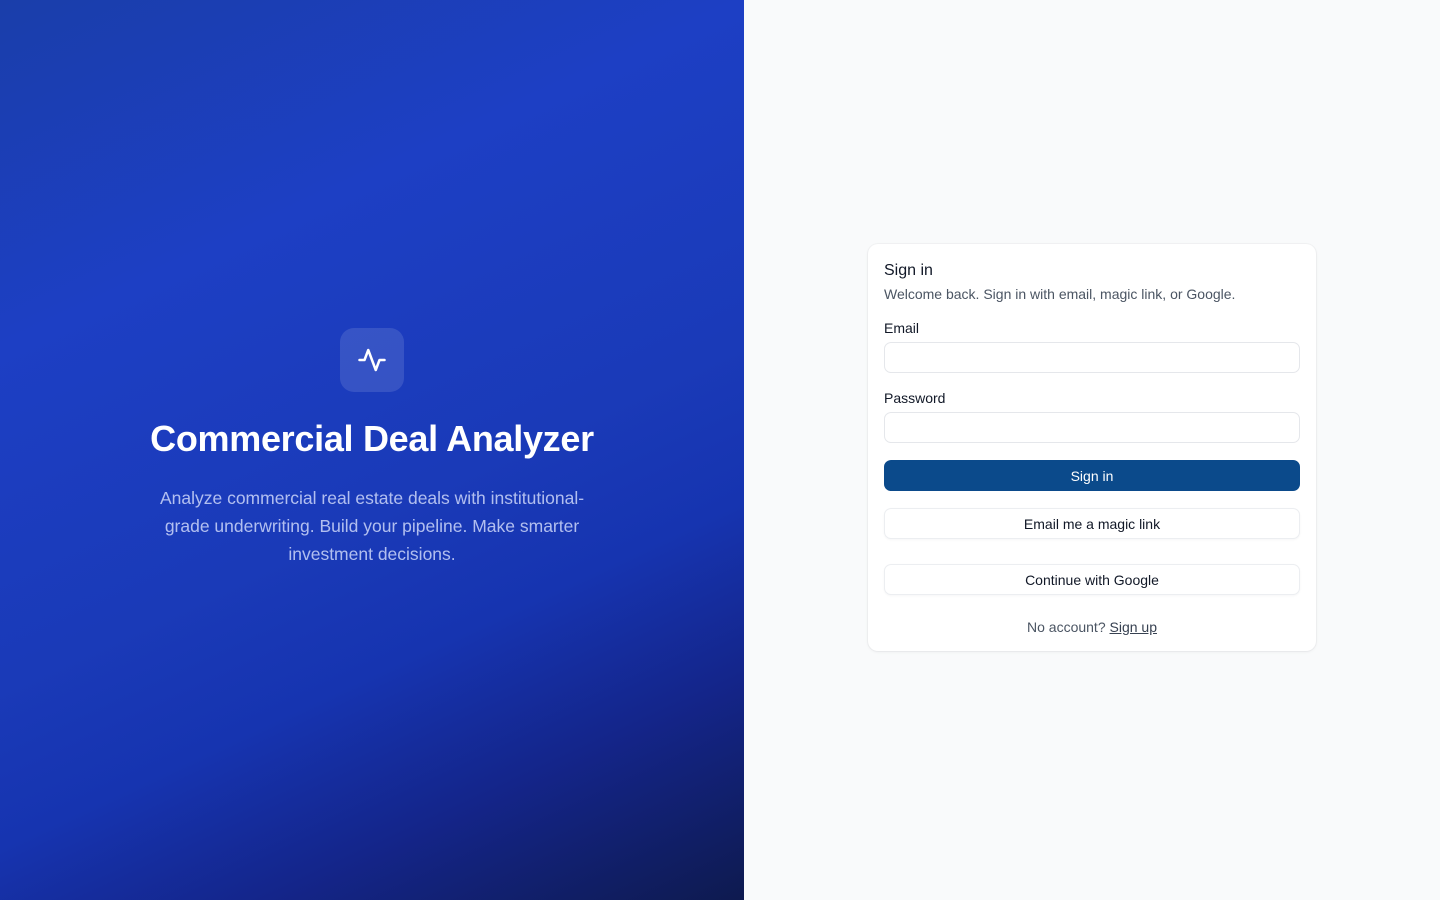  Describe the element at coordinates (1092, 523) in the screenshot. I see `magic-link-button: Email me a magic link` at that location.